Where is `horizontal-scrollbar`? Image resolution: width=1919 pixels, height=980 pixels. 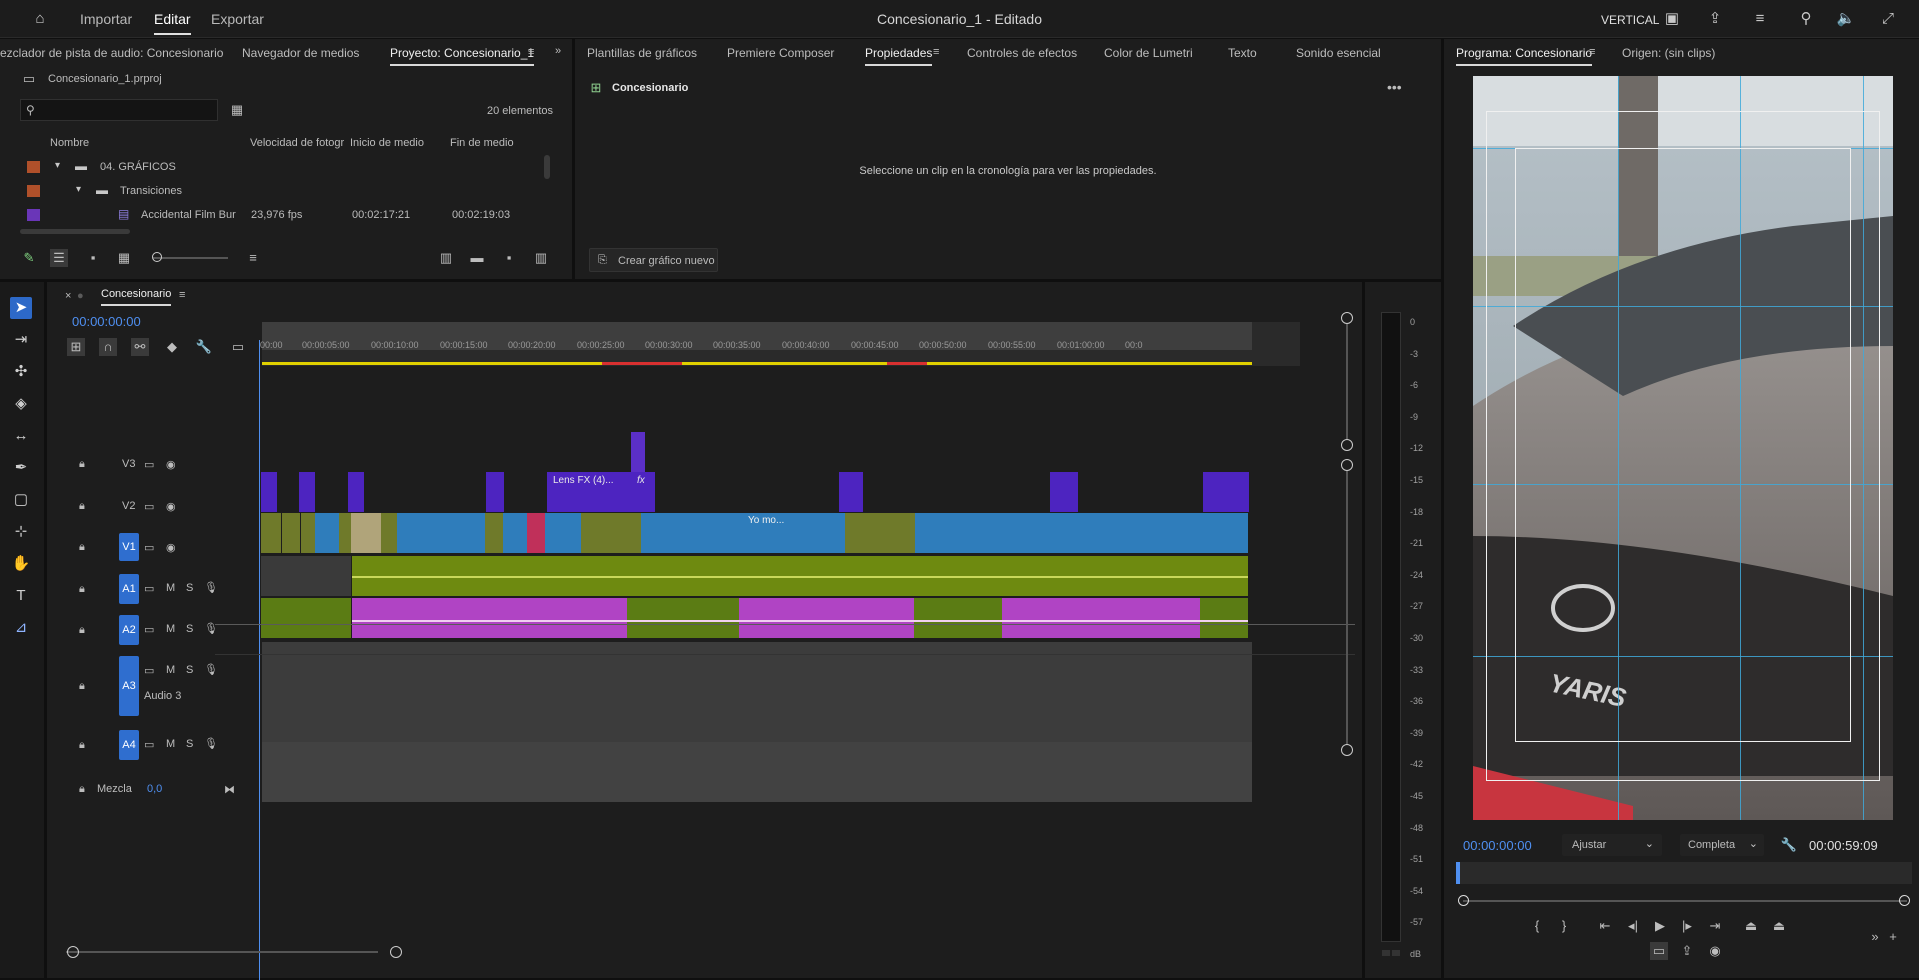
horizontal-scrollbar is located at coordinates (75, 231).